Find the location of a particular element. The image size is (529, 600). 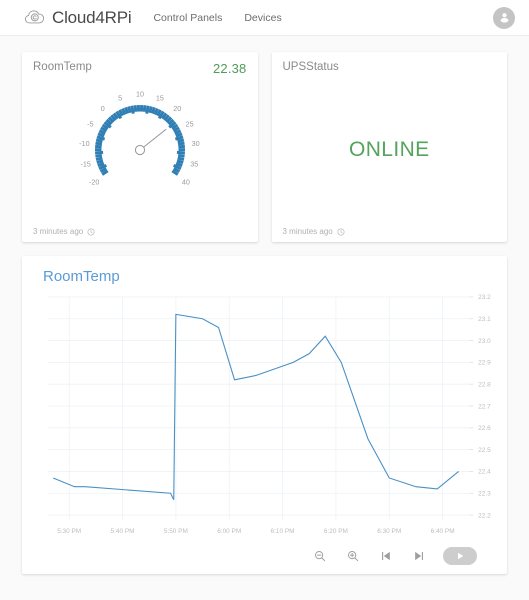

main-nav: Control Panels Devices is located at coordinates (217, 18).